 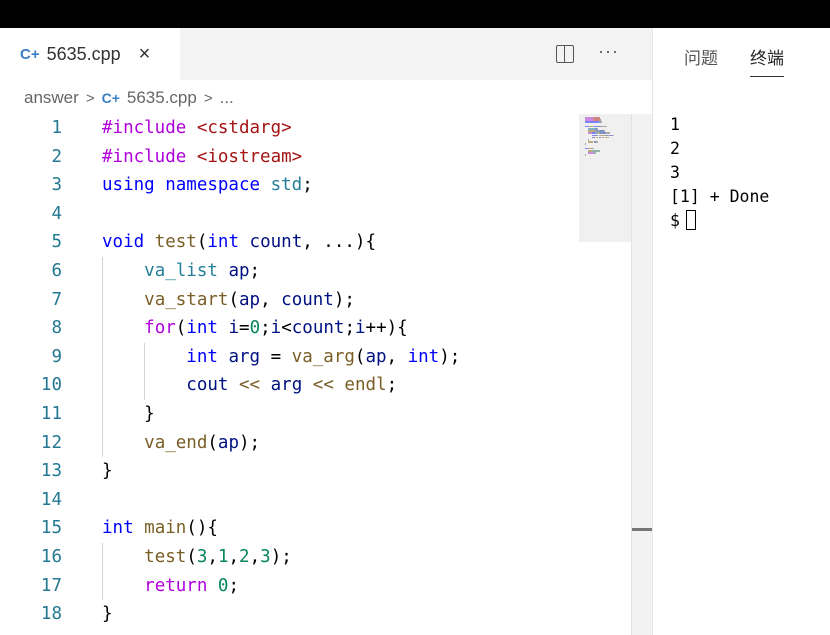 What do you see at coordinates (316, 557) in the screenshot?
I see `code-line: 16 test(3,1,2,3);` at bounding box center [316, 557].